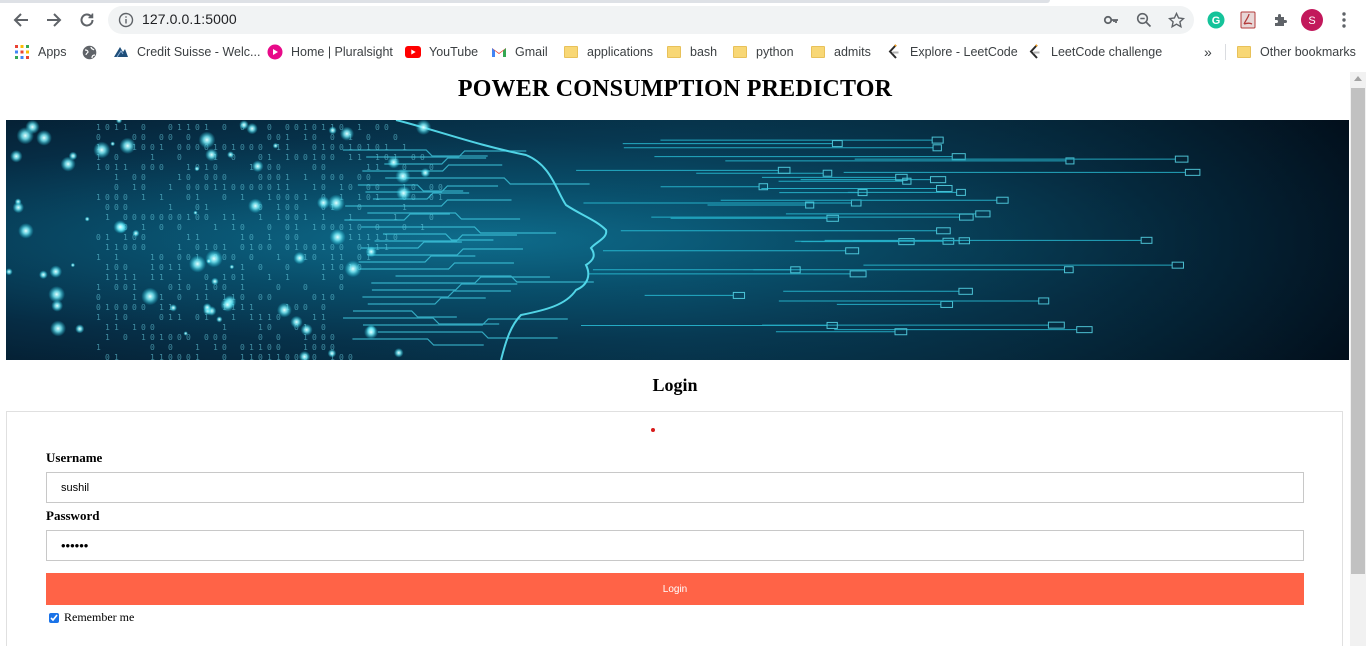 Image resolution: width=1366 pixels, height=646 pixels. Describe the element at coordinates (342, 52) in the screenshot. I see `bookmark-label: Home | Pluralsight` at that location.